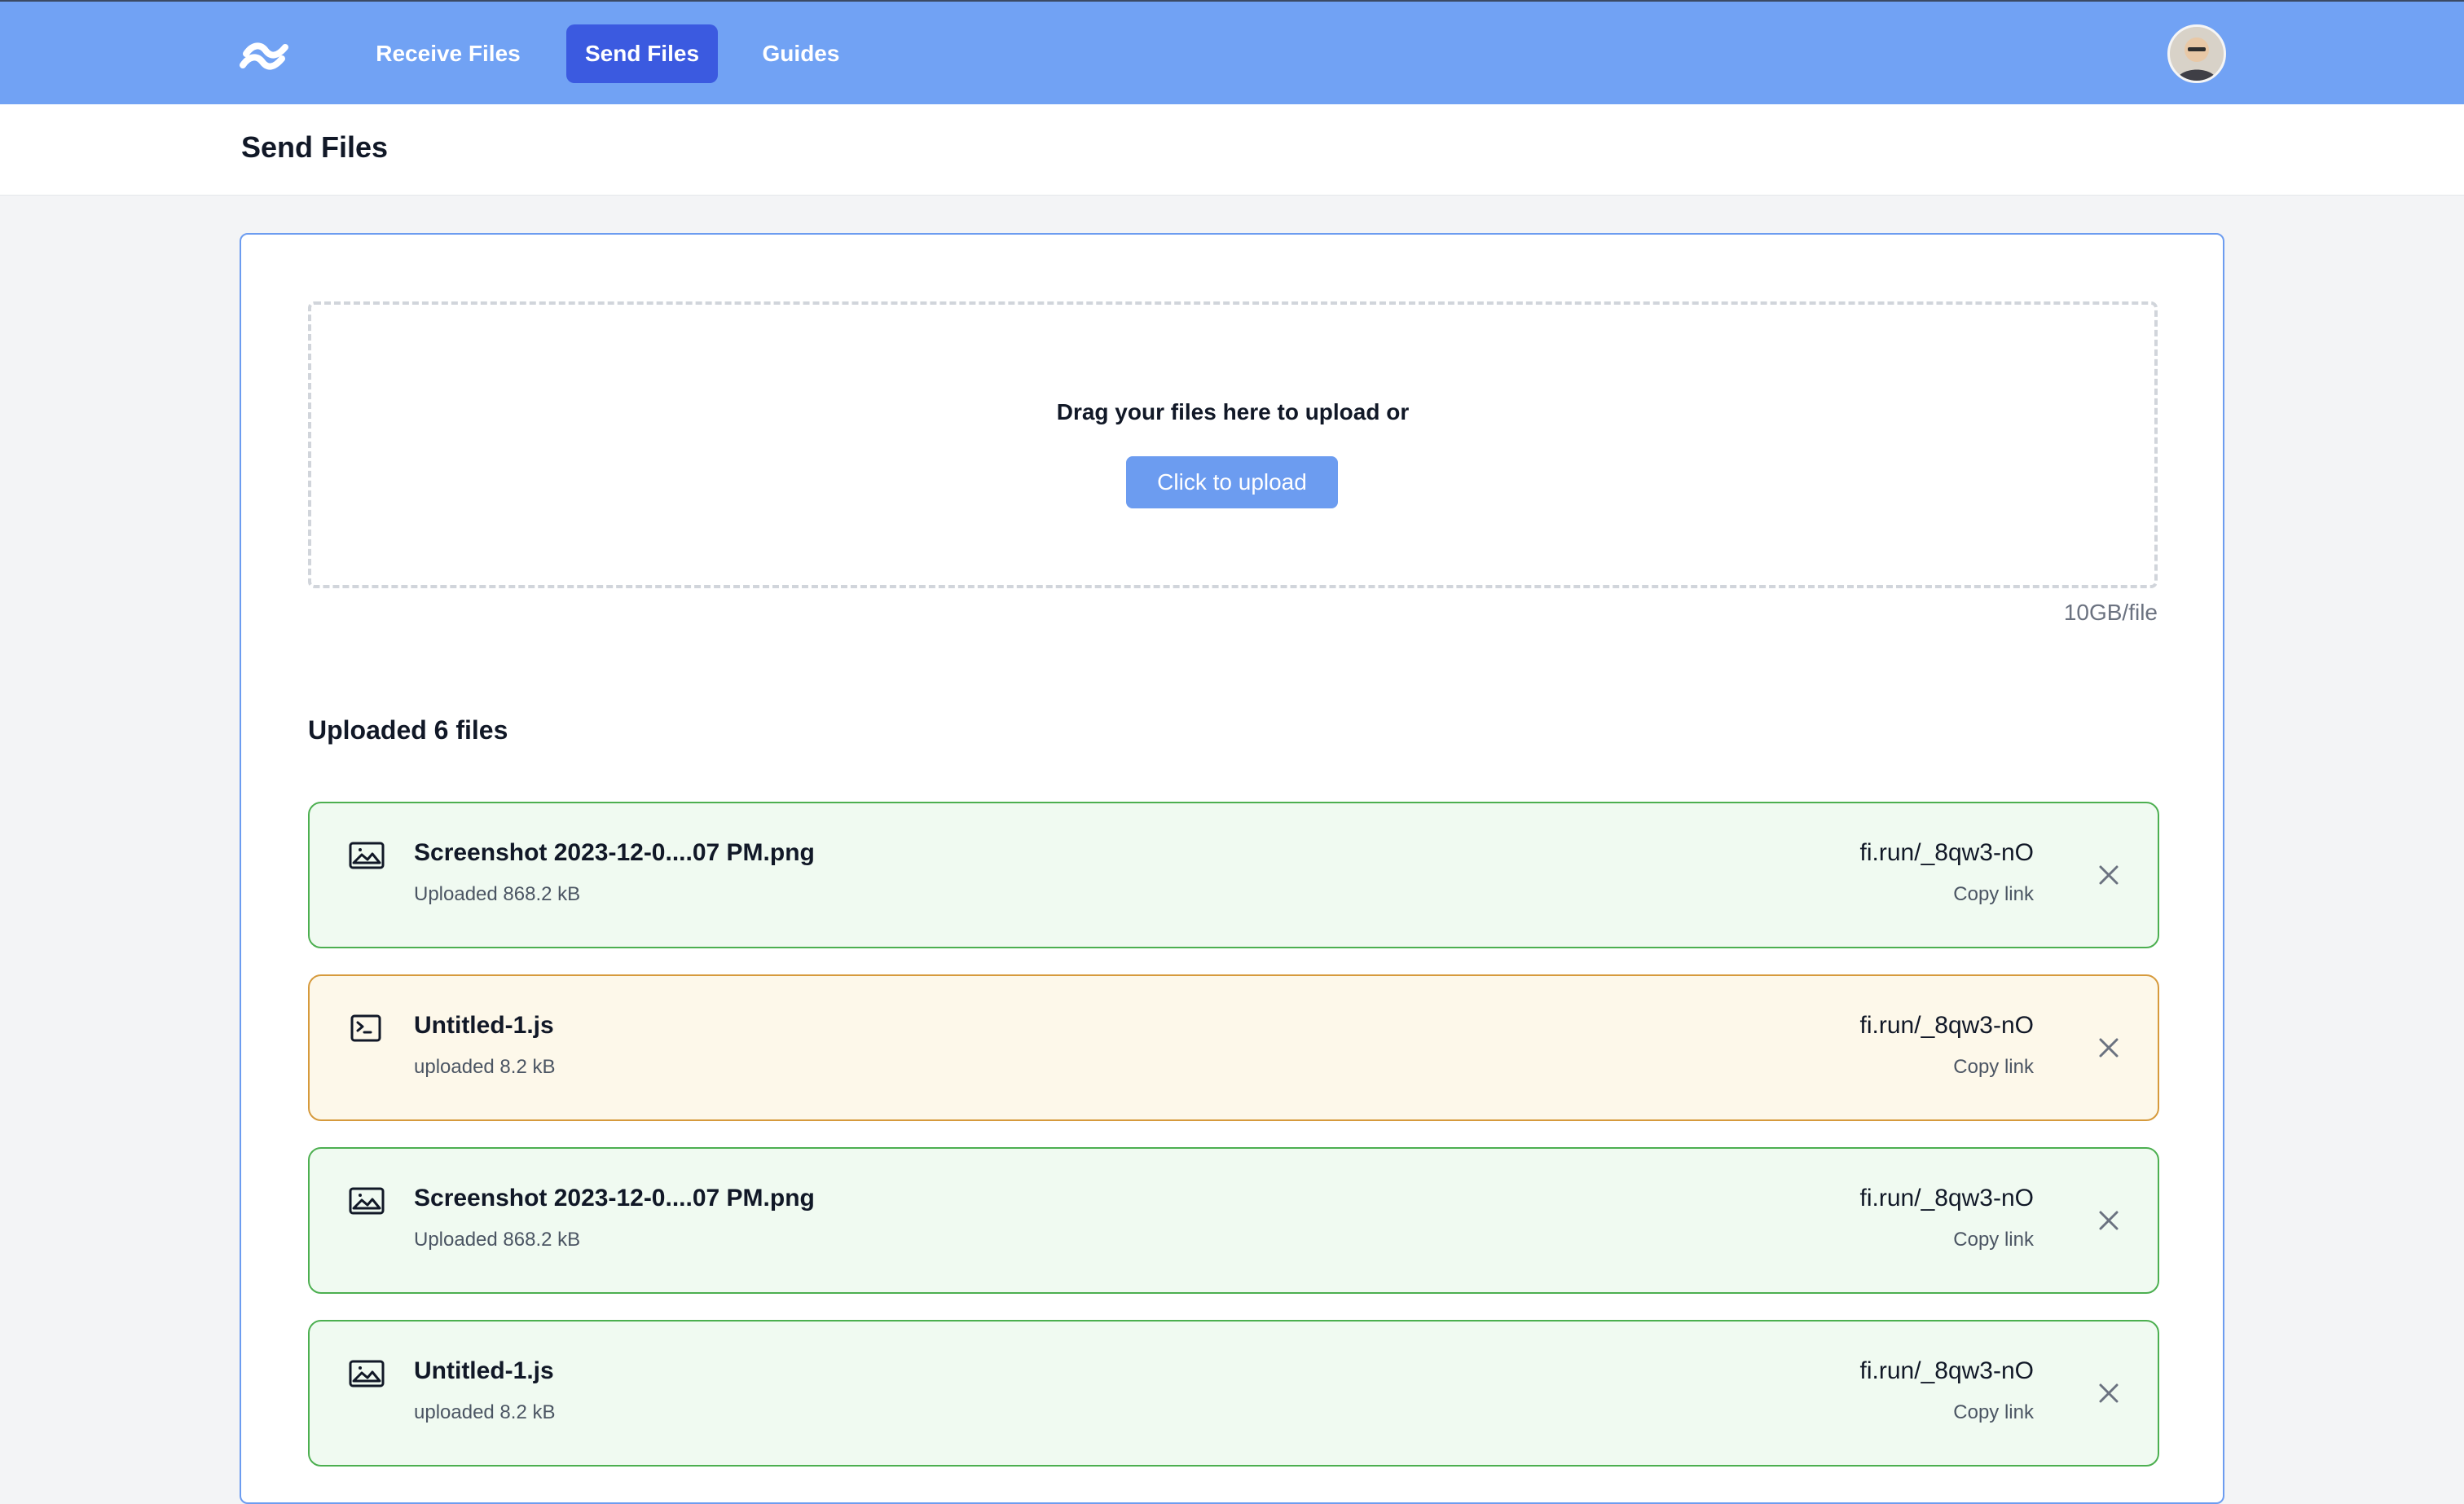 The height and width of the screenshot is (1504, 2464). What do you see at coordinates (408, 730) in the screenshot?
I see `uploaded-files-heading: Uploaded 6 files` at bounding box center [408, 730].